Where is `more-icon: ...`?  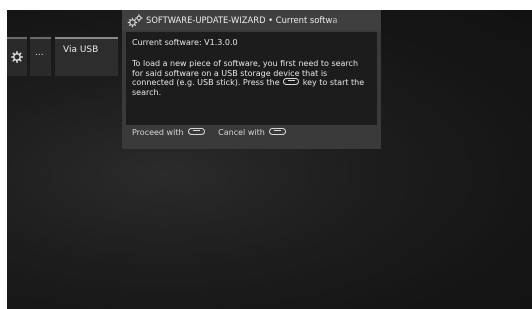 more-icon: ... is located at coordinates (39, 53).